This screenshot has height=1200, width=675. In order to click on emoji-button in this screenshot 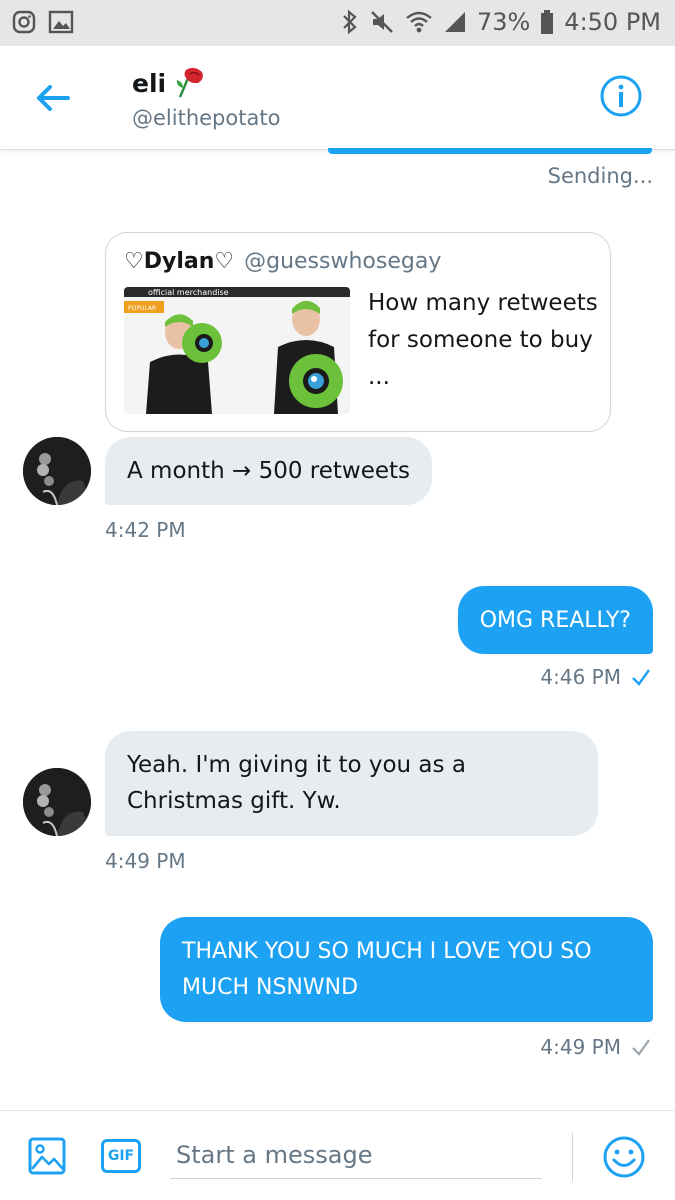, I will do `click(624, 1157)`.